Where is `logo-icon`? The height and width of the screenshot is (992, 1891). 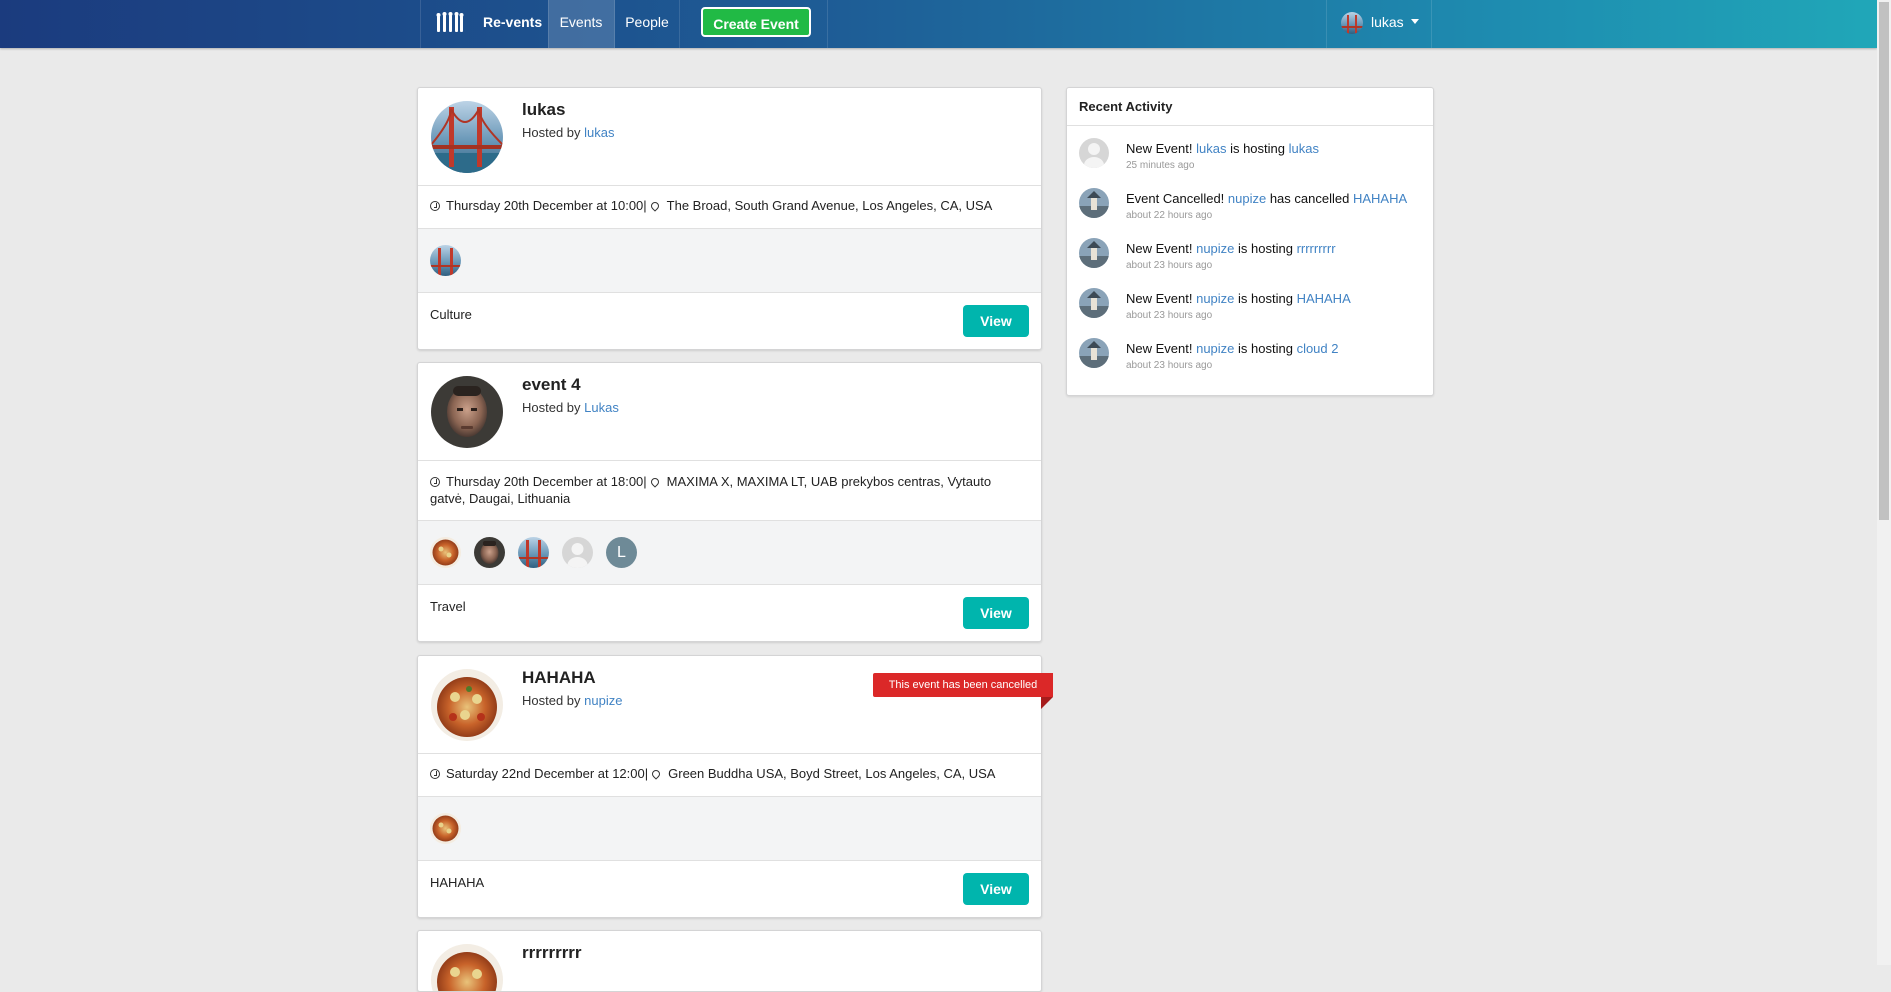 logo-icon is located at coordinates (450, 22).